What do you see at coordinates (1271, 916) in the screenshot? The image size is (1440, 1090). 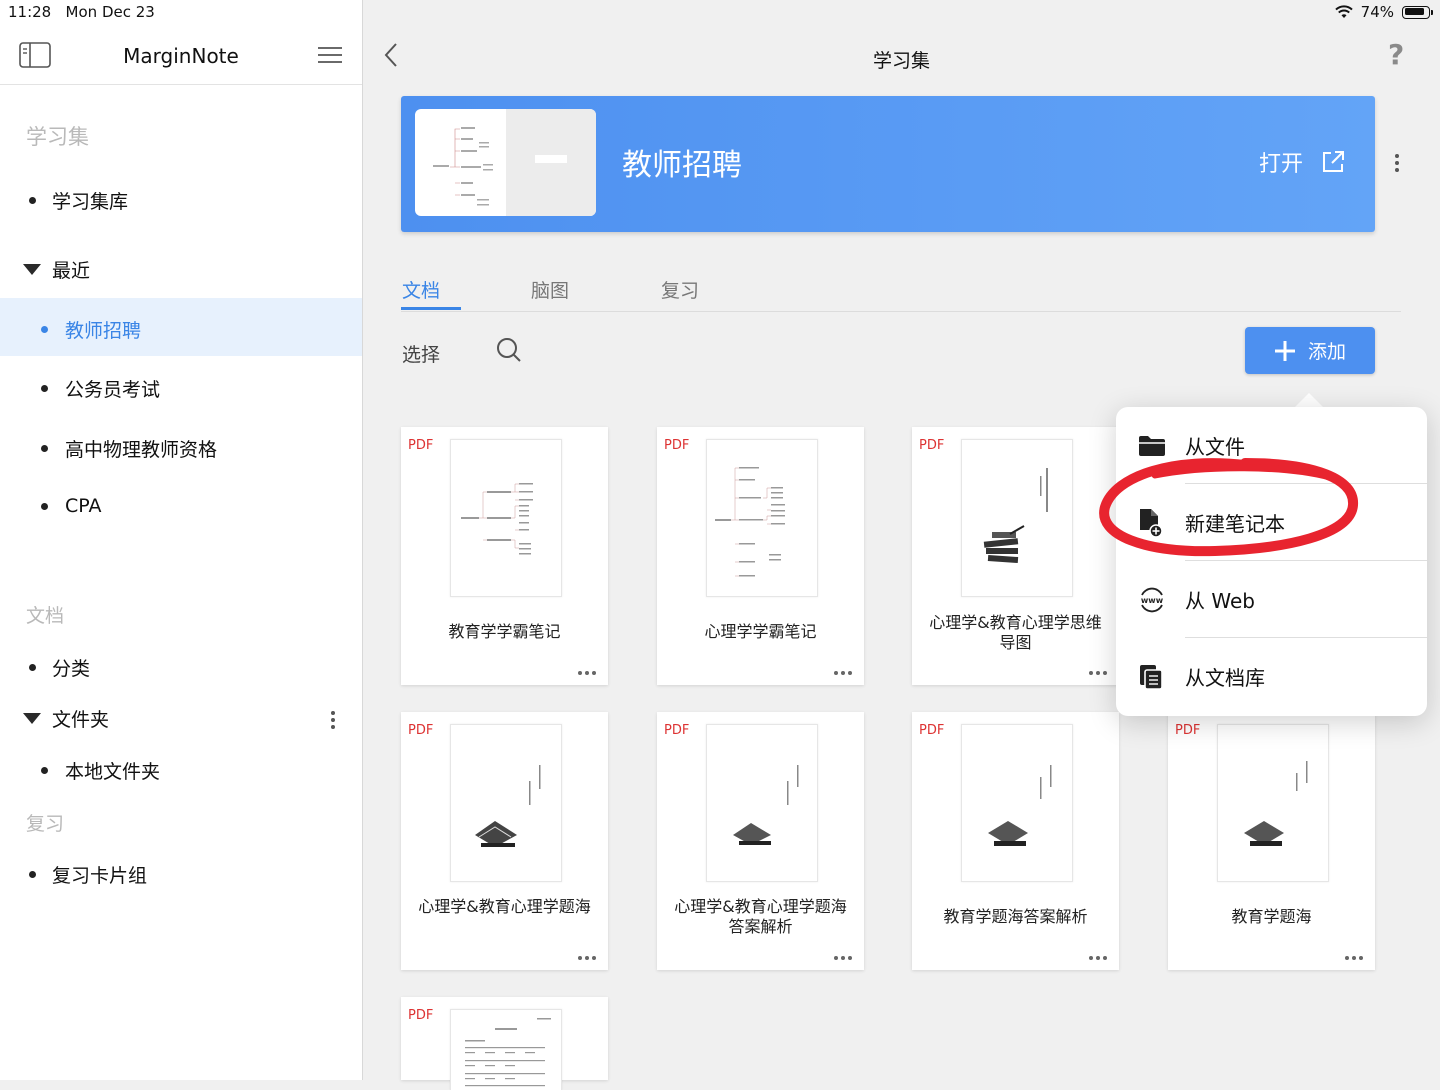 I see `document-title: 教育学题海` at bounding box center [1271, 916].